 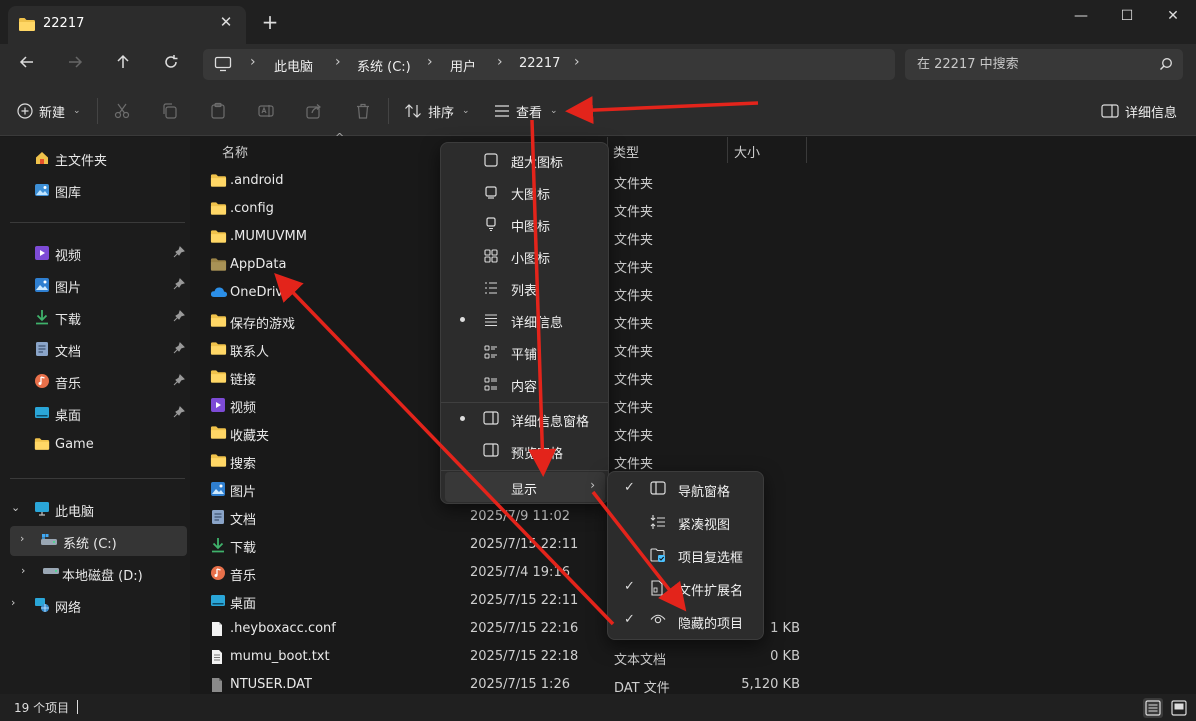 I want to click on this-pc-icon, so click(x=42, y=510).